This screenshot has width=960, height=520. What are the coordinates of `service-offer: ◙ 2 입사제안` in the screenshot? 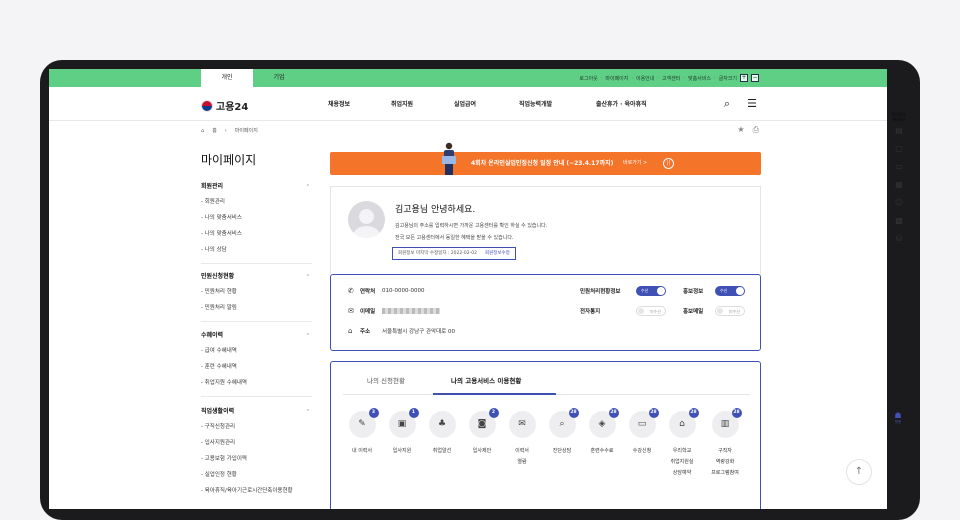 It's located at (482, 432).